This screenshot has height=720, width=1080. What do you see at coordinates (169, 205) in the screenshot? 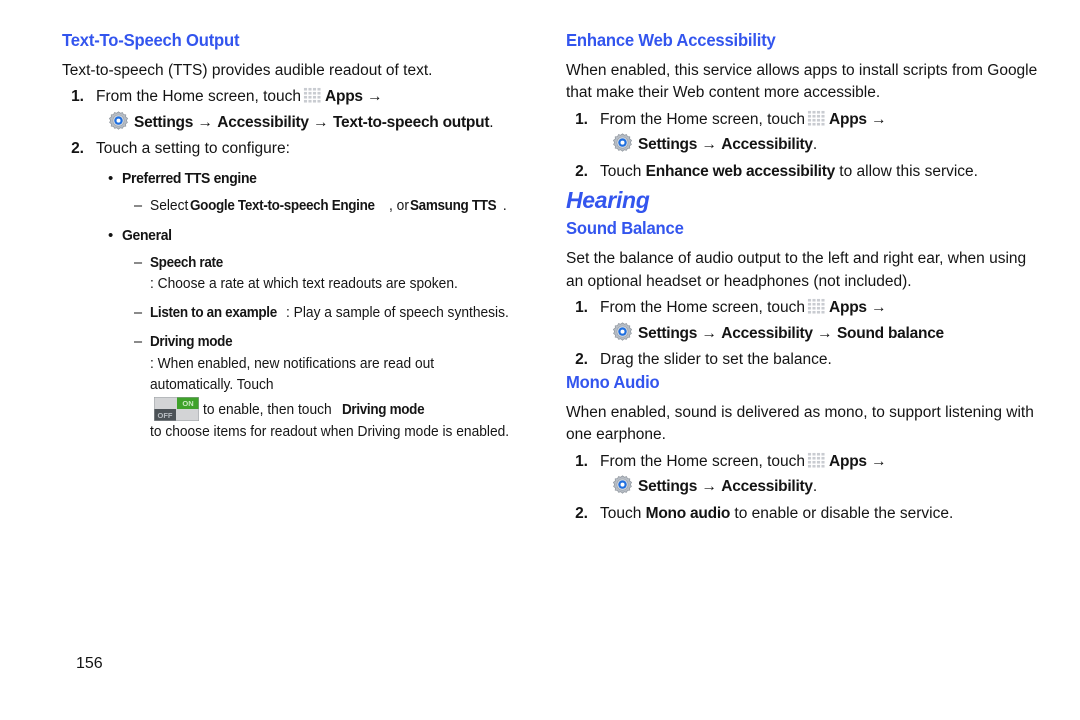
I see `select-text: Select` at bounding box center [169, 205].